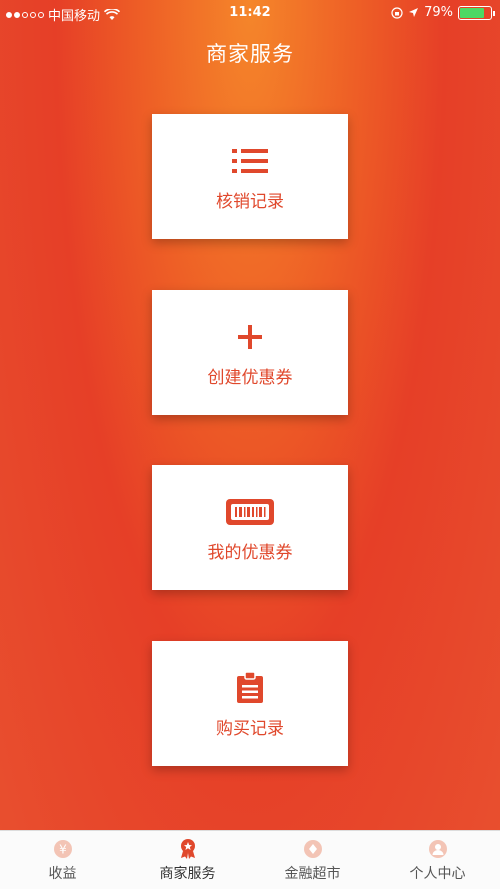  Describe the element at coordinates (313, 849) in the screenshot. I see `diamond-icon` at that location.